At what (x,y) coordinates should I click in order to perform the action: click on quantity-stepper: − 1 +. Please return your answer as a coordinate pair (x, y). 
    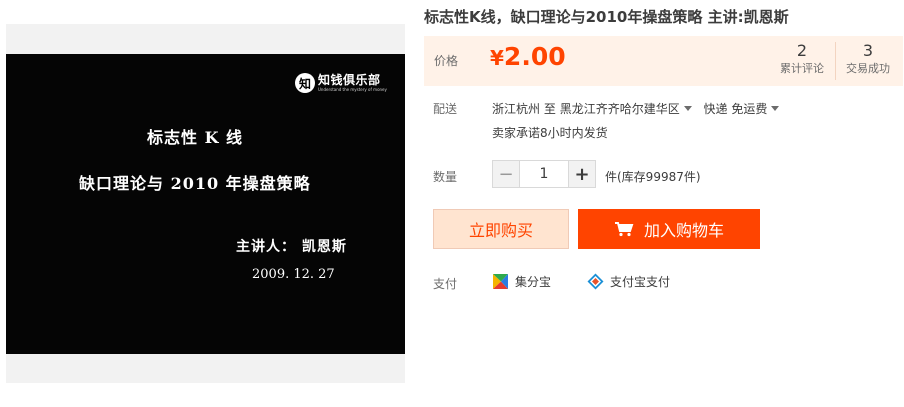
    Looking at the image, I should click on (544, 174).